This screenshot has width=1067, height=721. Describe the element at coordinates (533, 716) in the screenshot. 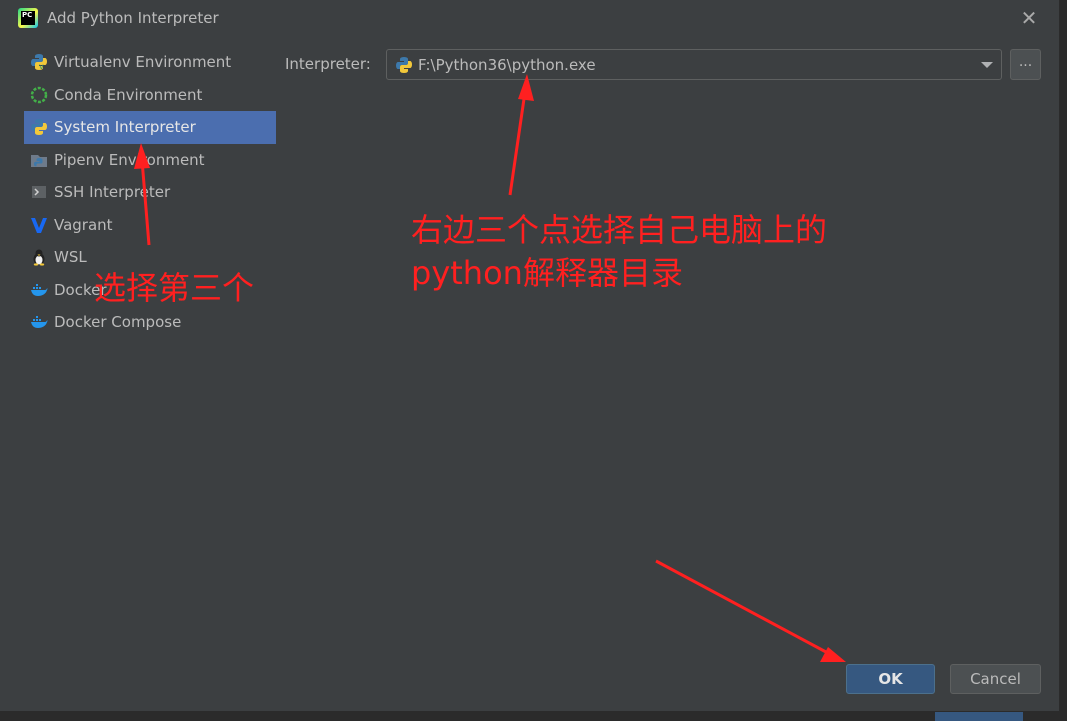

I see `background-window-strip` at that location.